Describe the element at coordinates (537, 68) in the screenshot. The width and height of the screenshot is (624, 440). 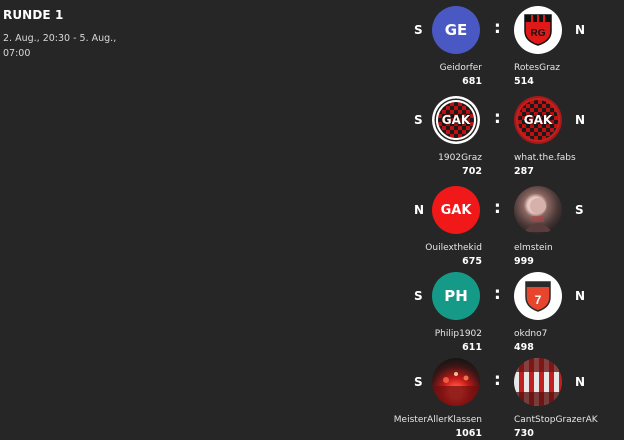
I see `player-name-right: RotesGraz` at that location.